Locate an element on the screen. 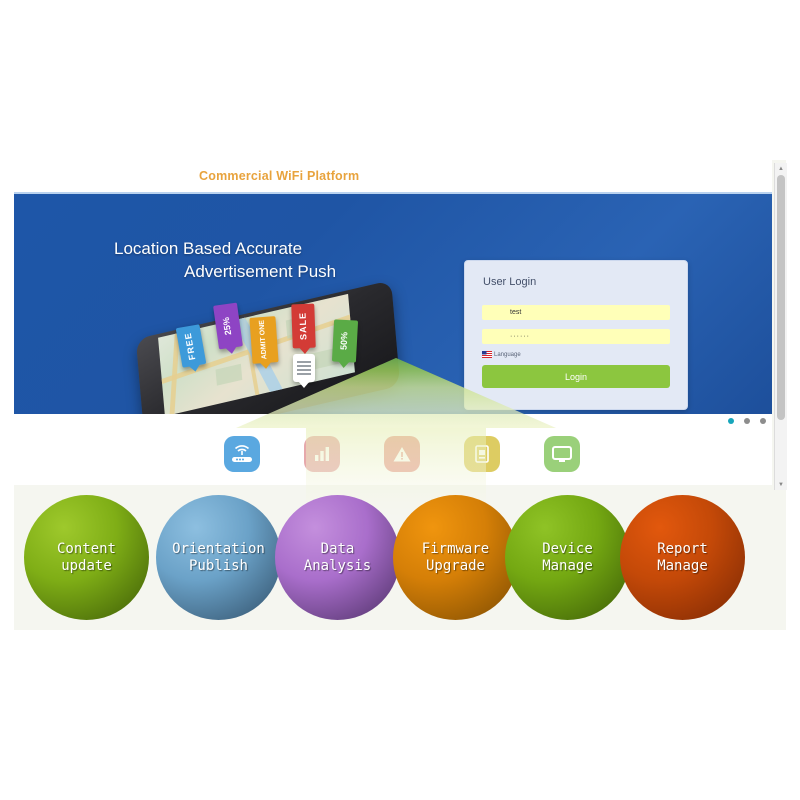 This screenshot has width=800, height=800. scroll-down-arrow: ▼ is located at coordinates (781, 484).